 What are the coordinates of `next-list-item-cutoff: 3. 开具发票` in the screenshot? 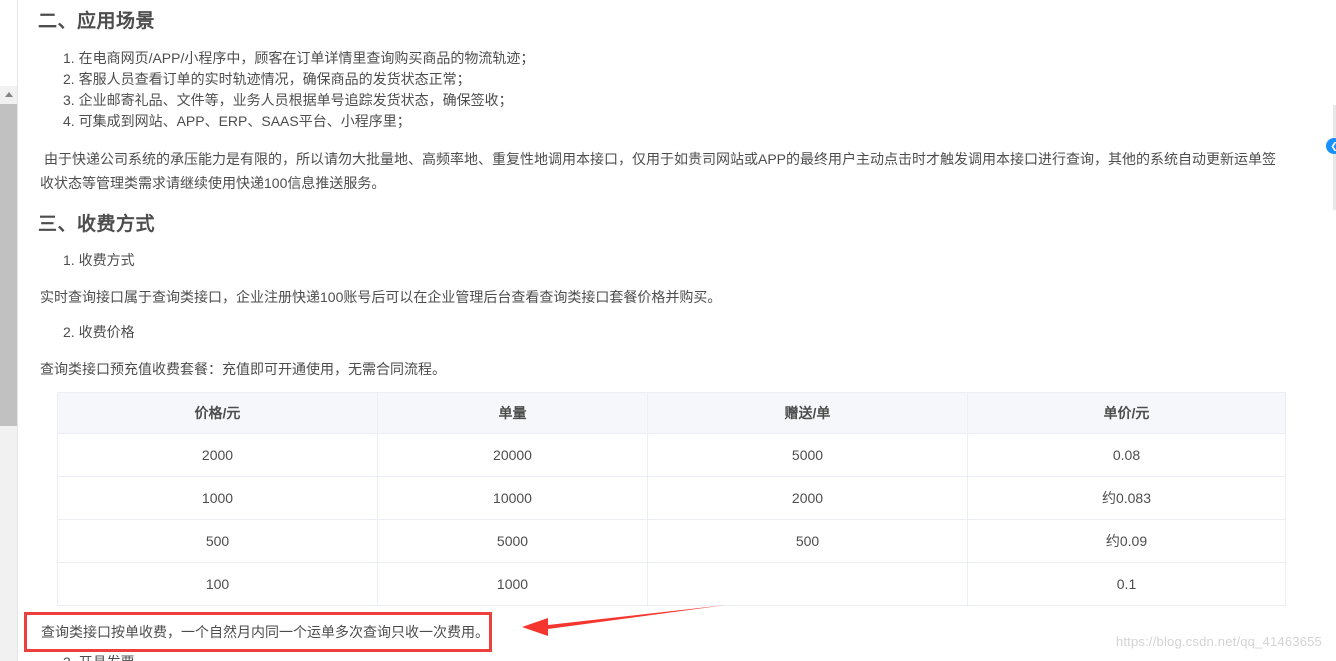 It's located at (99, 656).